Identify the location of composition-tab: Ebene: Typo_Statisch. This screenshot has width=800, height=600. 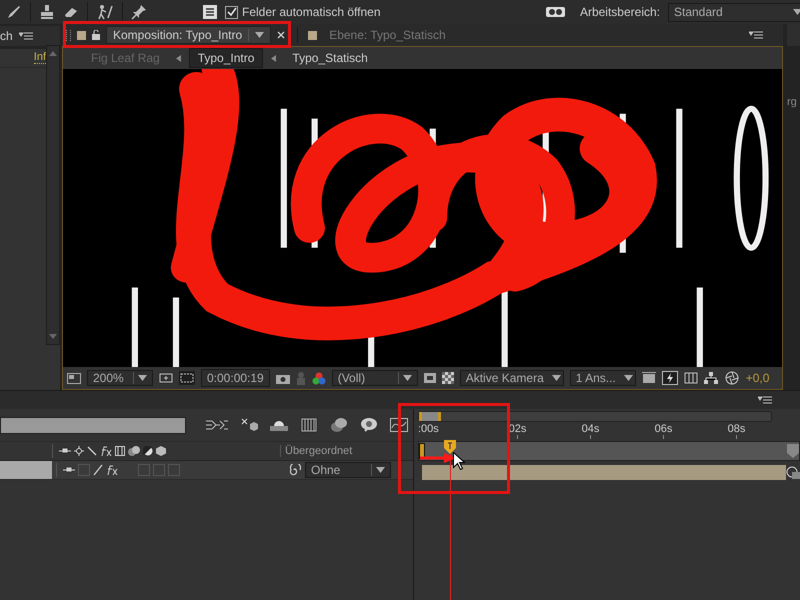
(387, 35).